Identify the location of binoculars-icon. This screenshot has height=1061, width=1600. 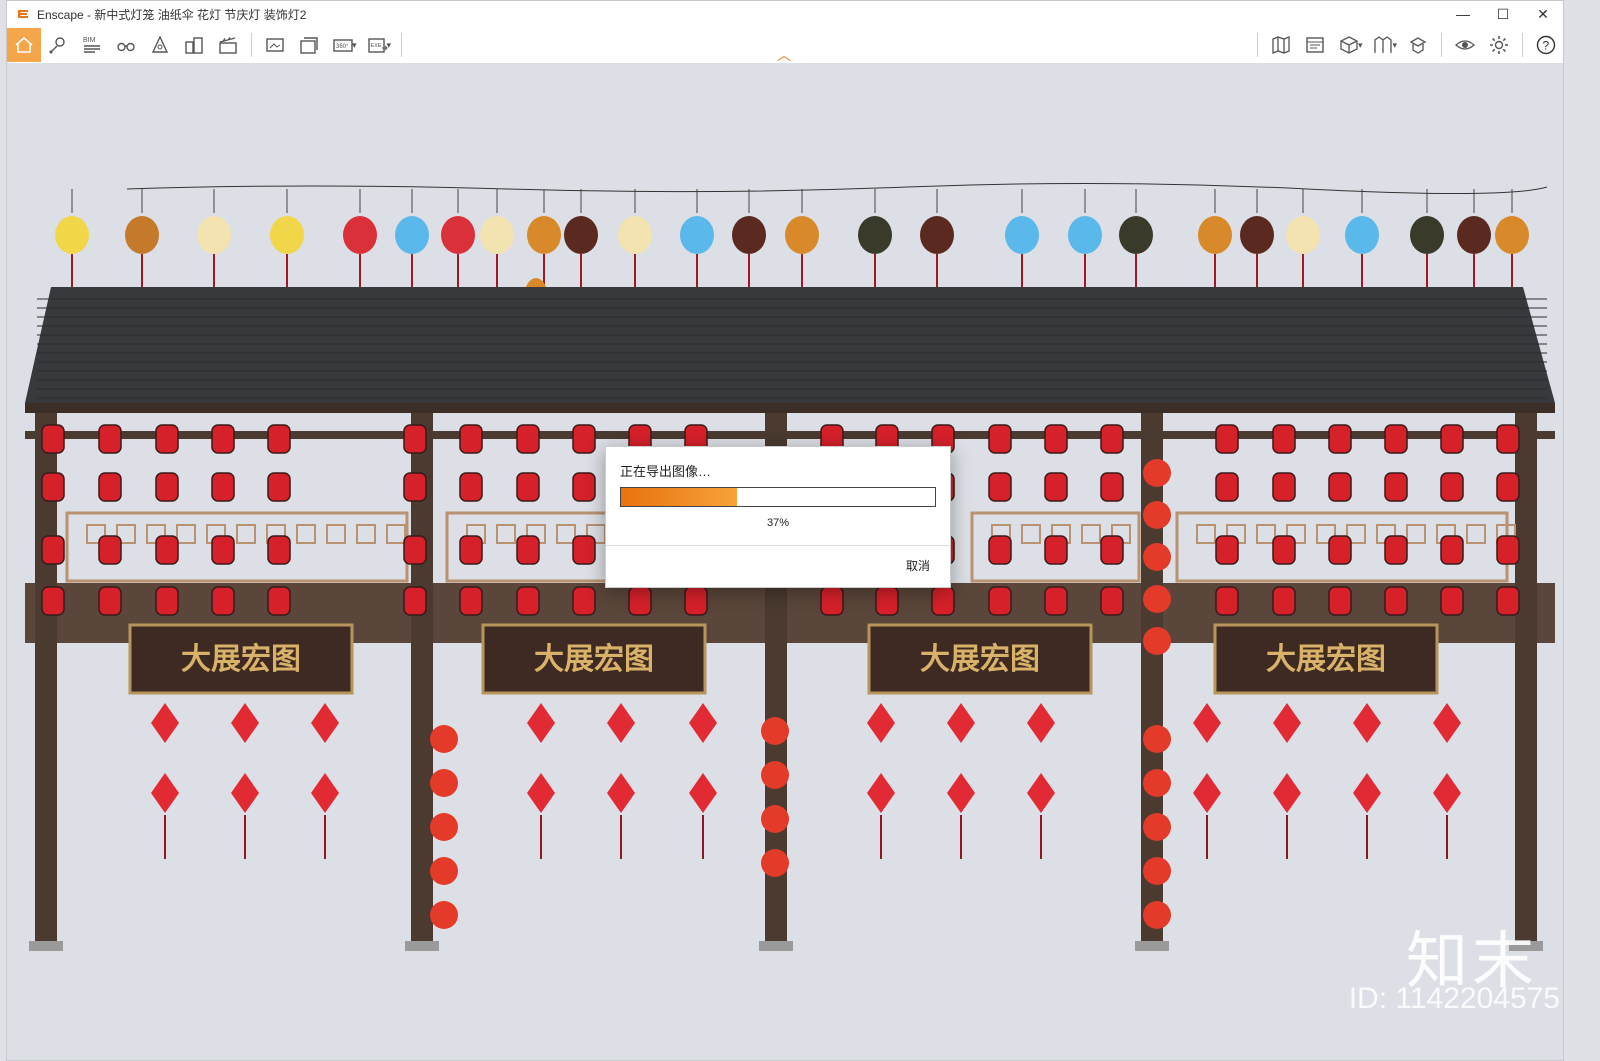
(126, 47).